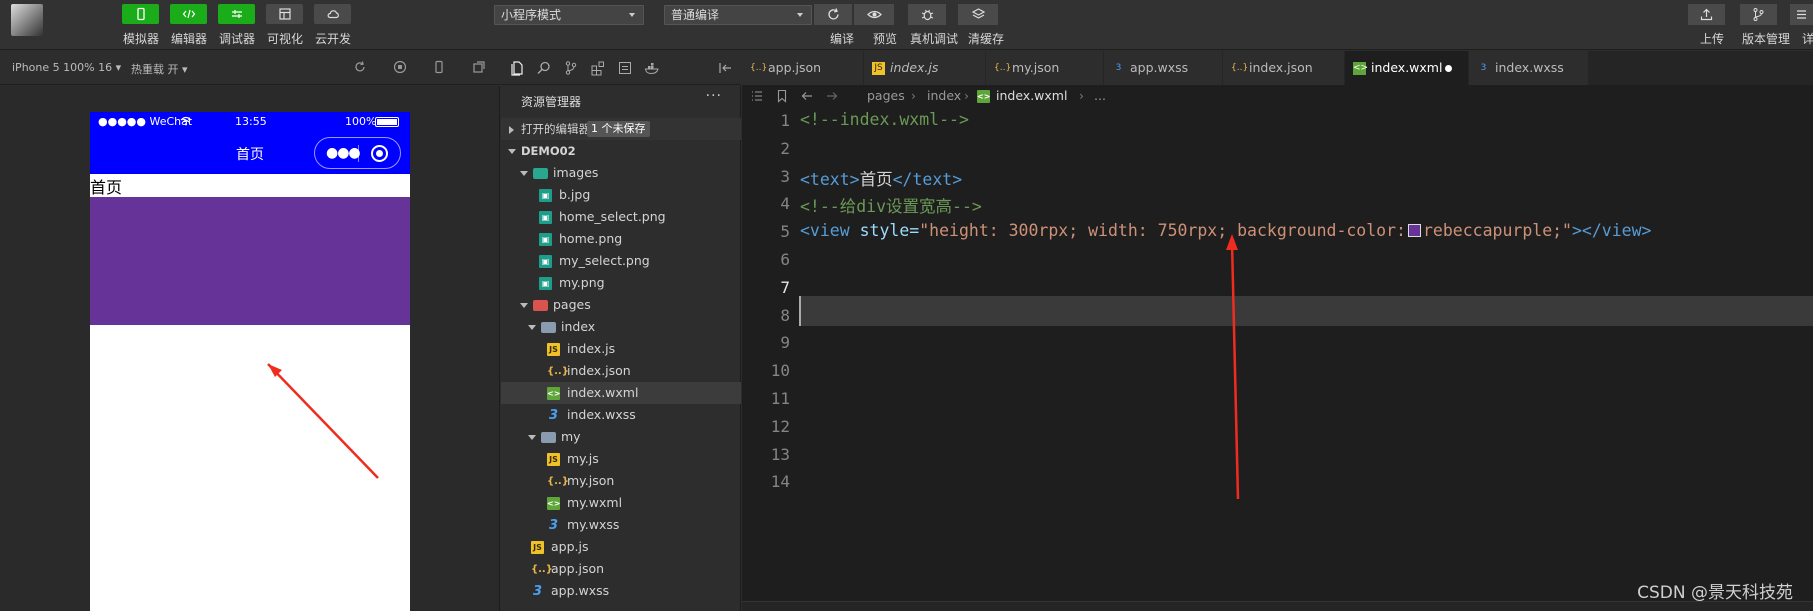 The width and height of the screenshot is (1813, 611). I want to click on cloud-icon, so click(333, 14).